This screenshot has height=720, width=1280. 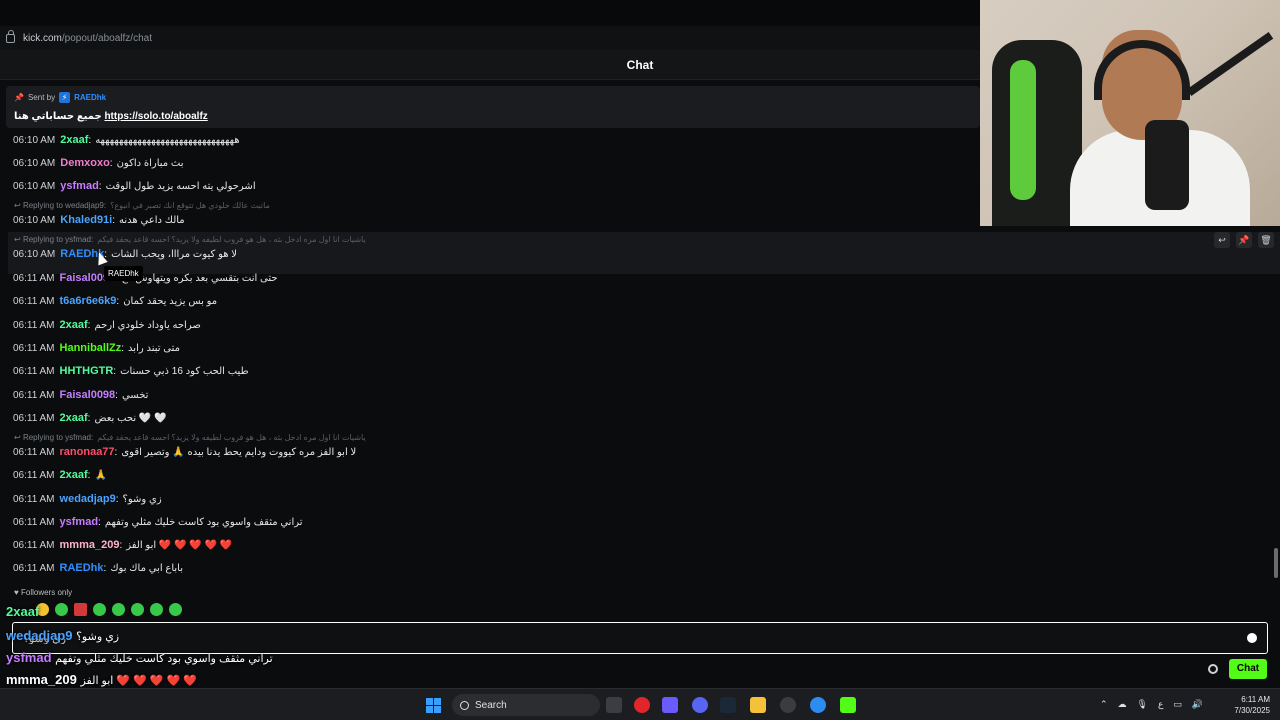 I want to click on message-username: HanniballZz, so click(x=91, y=348).